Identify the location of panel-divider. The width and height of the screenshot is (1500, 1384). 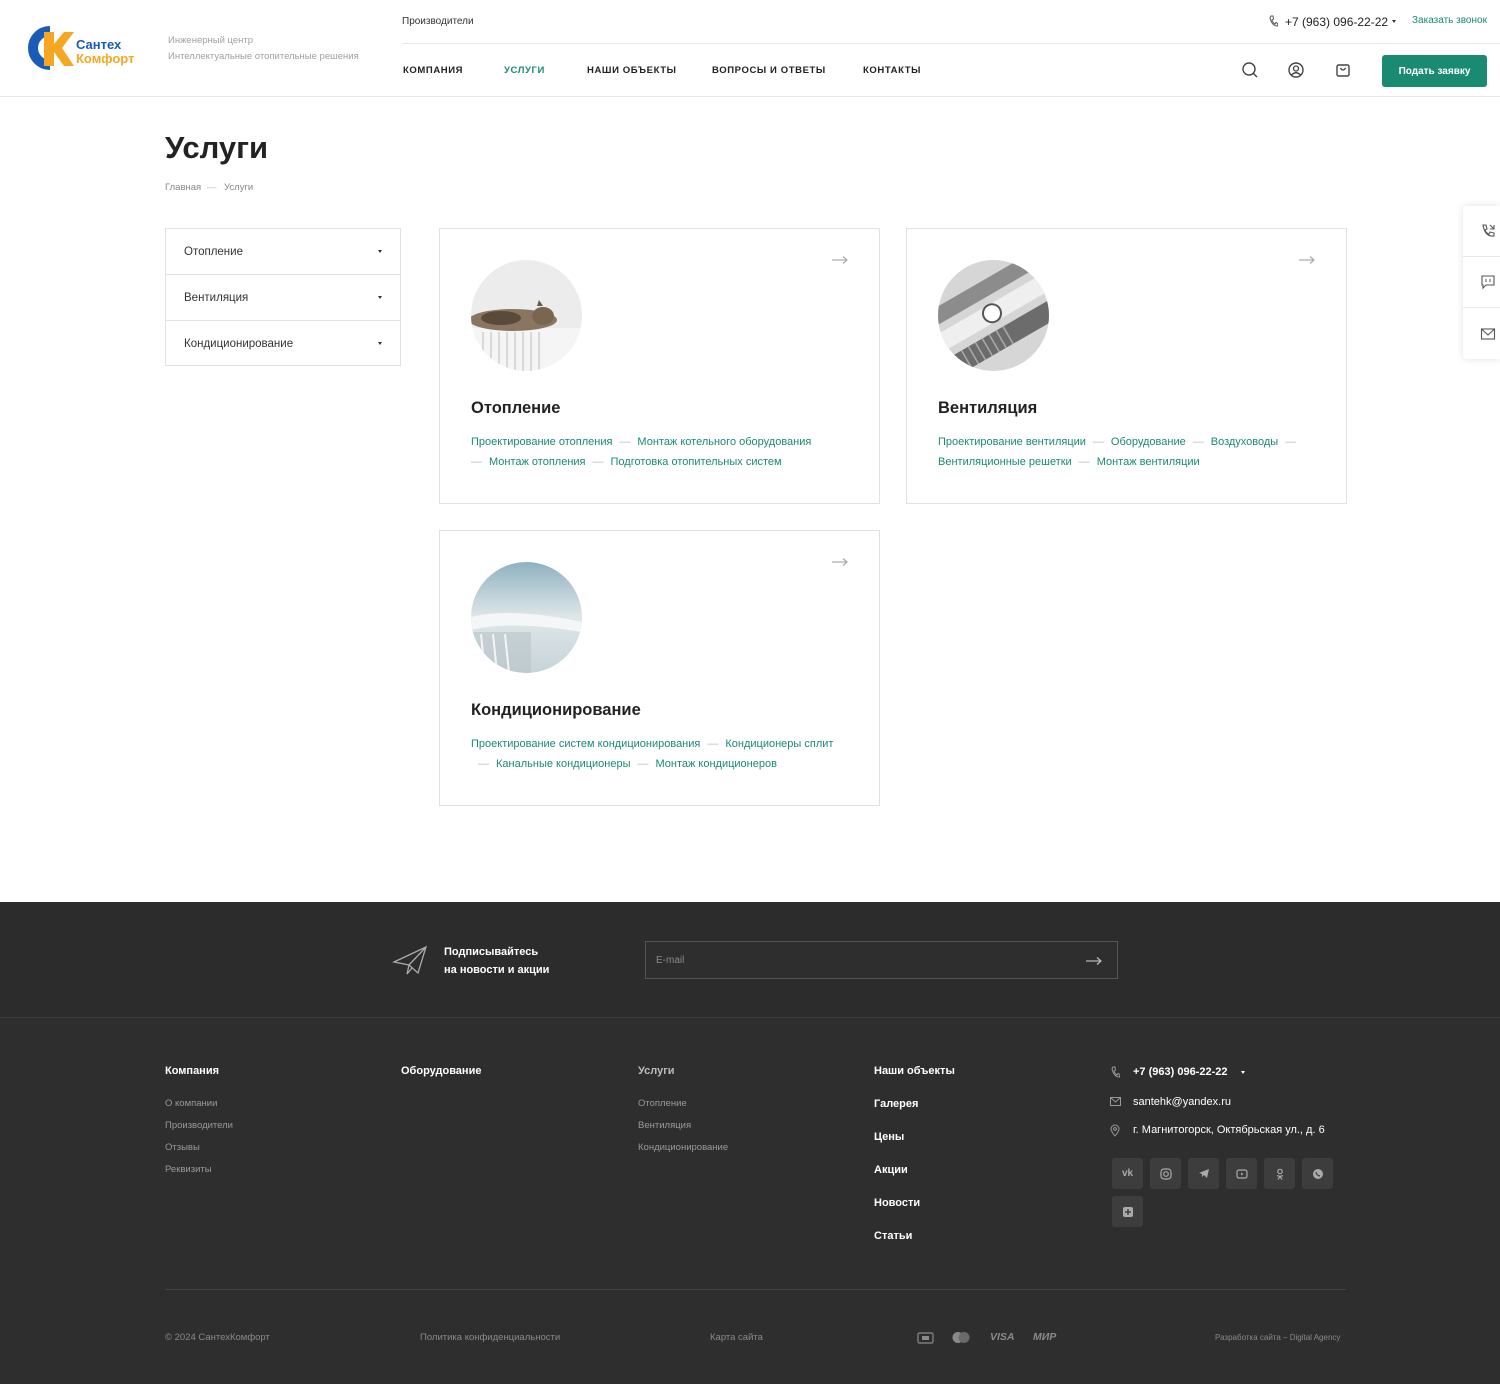
(1481, 307).